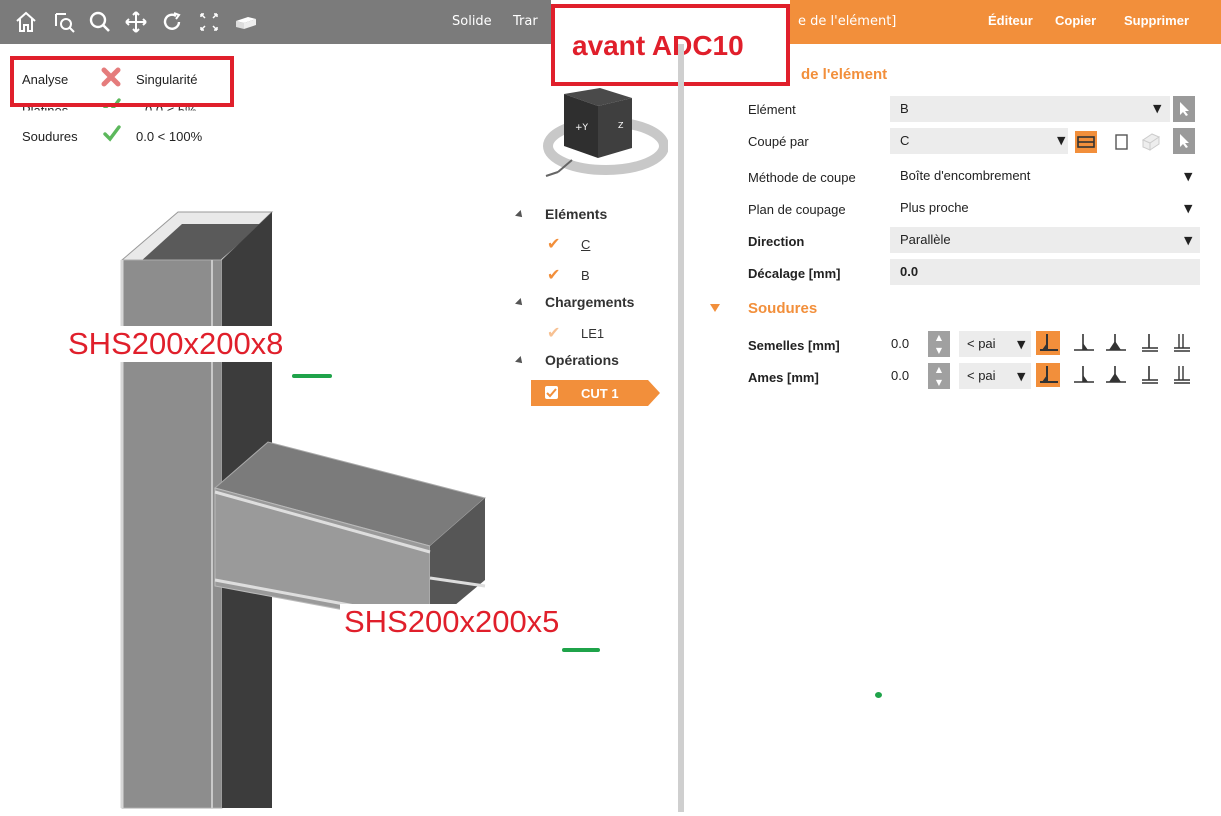 Image resolution: width=1221 pixels, height=816 pixels. Describe the element at coordinates (64, 22) in the screenshot. I see `zoom-window-icon` at that location.